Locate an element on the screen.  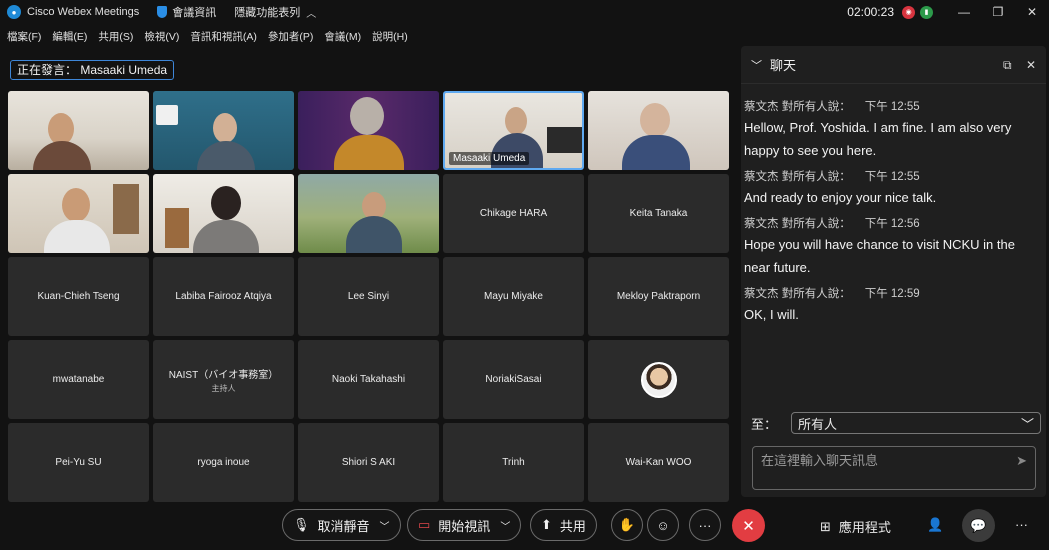
participant-name: NoriakiSasai is located at coordinates (513, 379).